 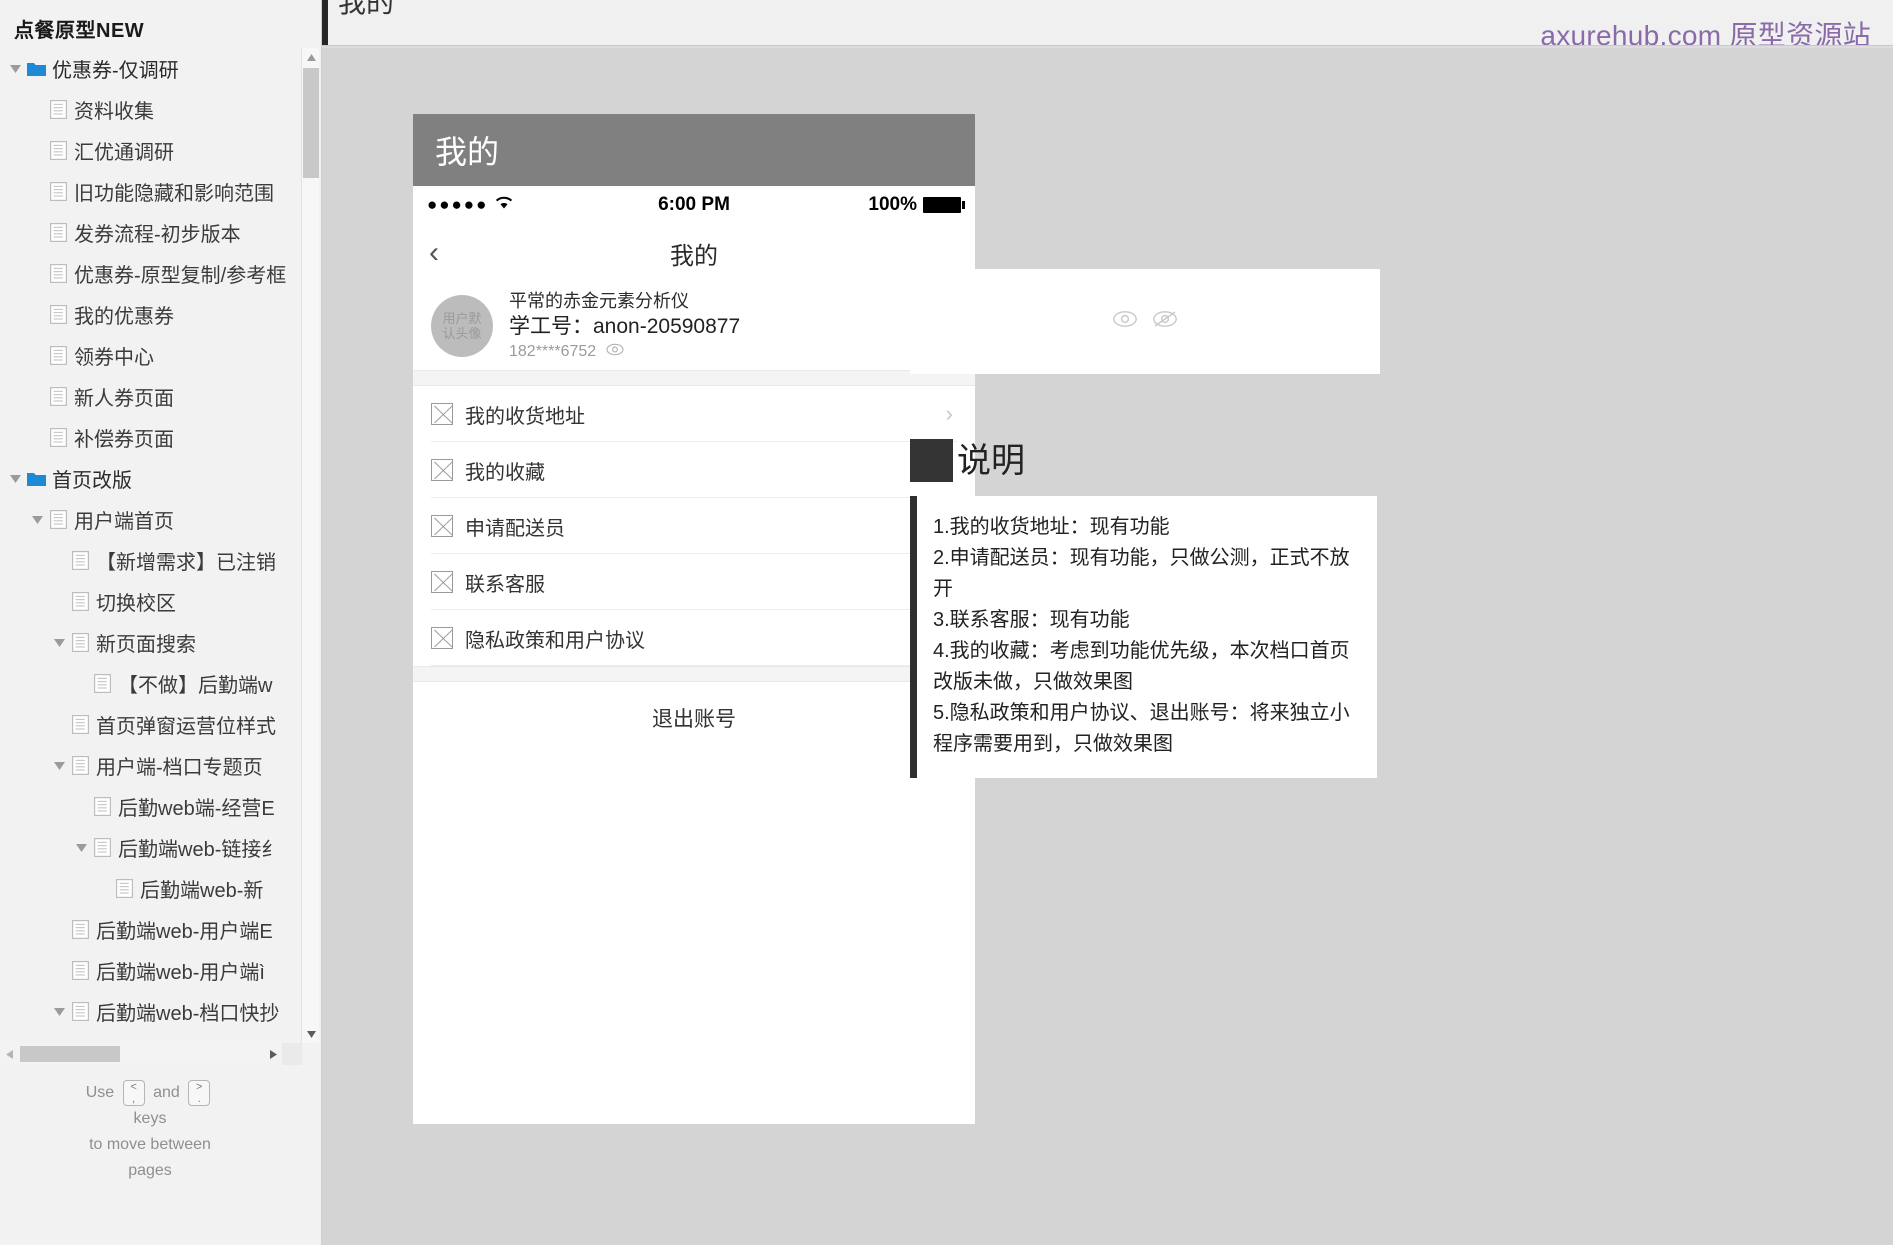 I want to click on tree-item-label: 我的优惠券, so click(x=124, y=317).